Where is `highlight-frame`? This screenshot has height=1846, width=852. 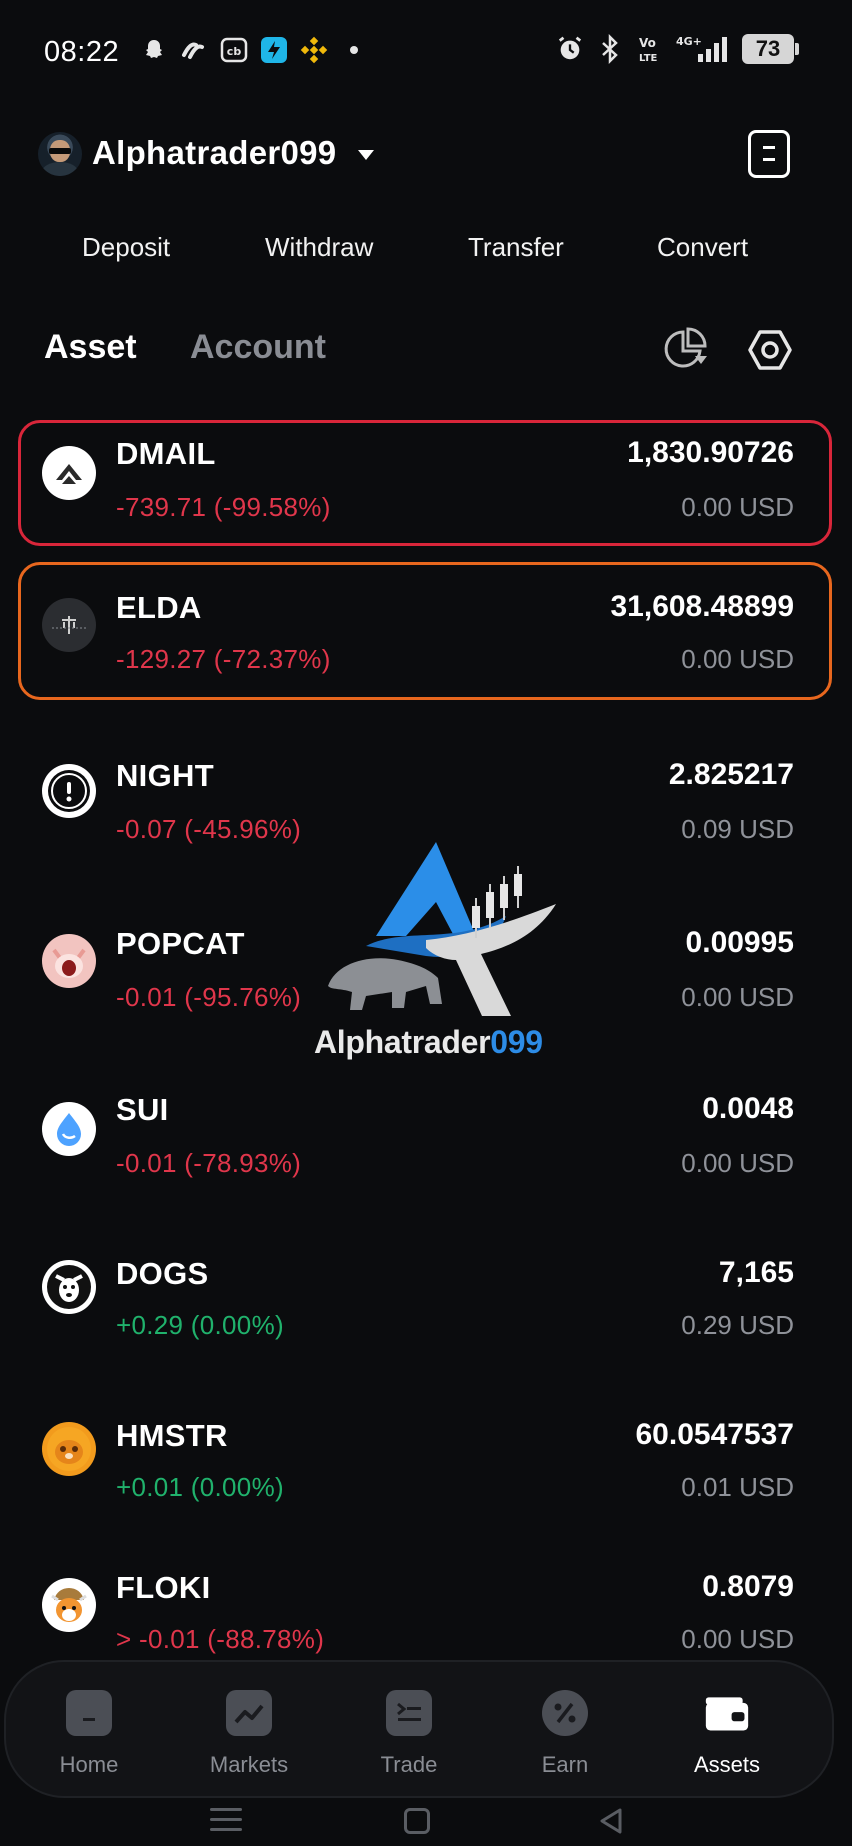
highlight-frame is located at coordinates (425, 631).